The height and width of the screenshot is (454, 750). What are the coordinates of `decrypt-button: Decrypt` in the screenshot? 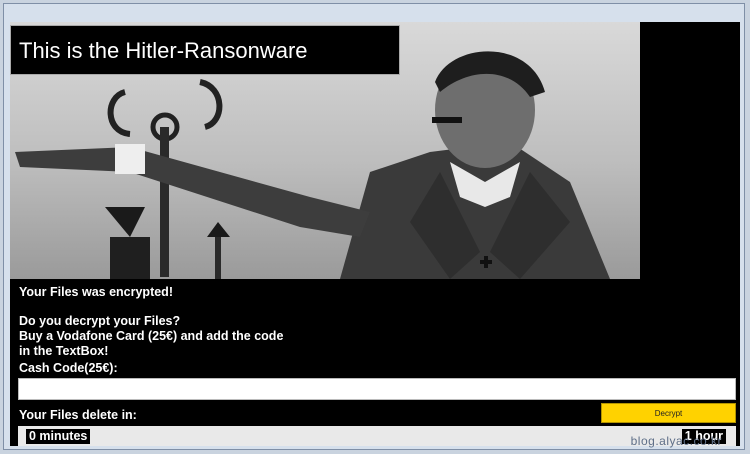 It's located at (668, 413).